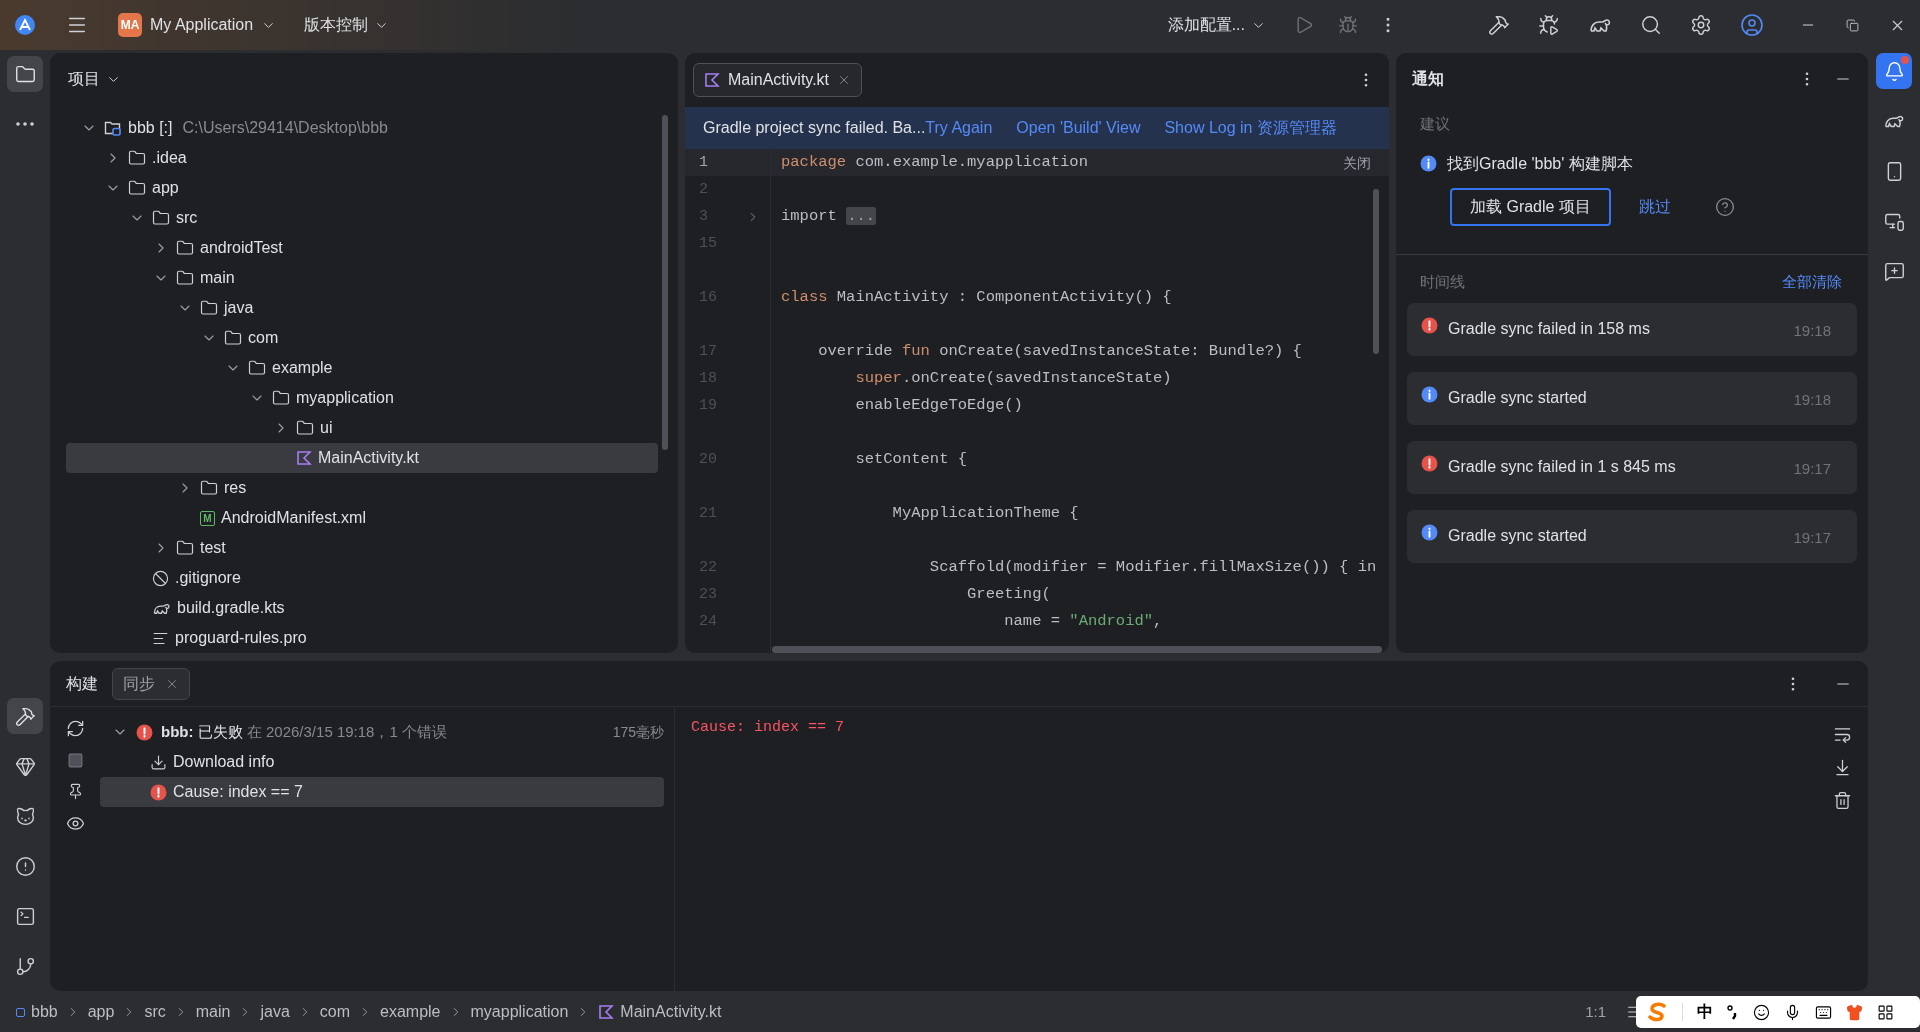  I want to click on tree-item: myapplication, so click(362, 398).